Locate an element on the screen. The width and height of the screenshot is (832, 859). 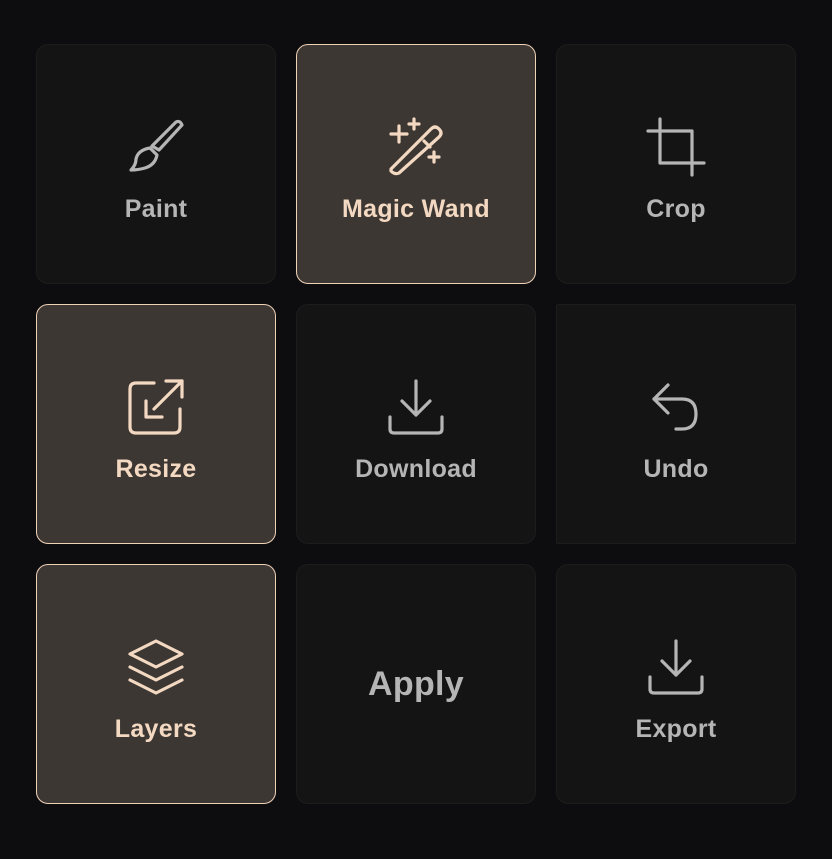
crop-icon is located at coordinates (676, 146).